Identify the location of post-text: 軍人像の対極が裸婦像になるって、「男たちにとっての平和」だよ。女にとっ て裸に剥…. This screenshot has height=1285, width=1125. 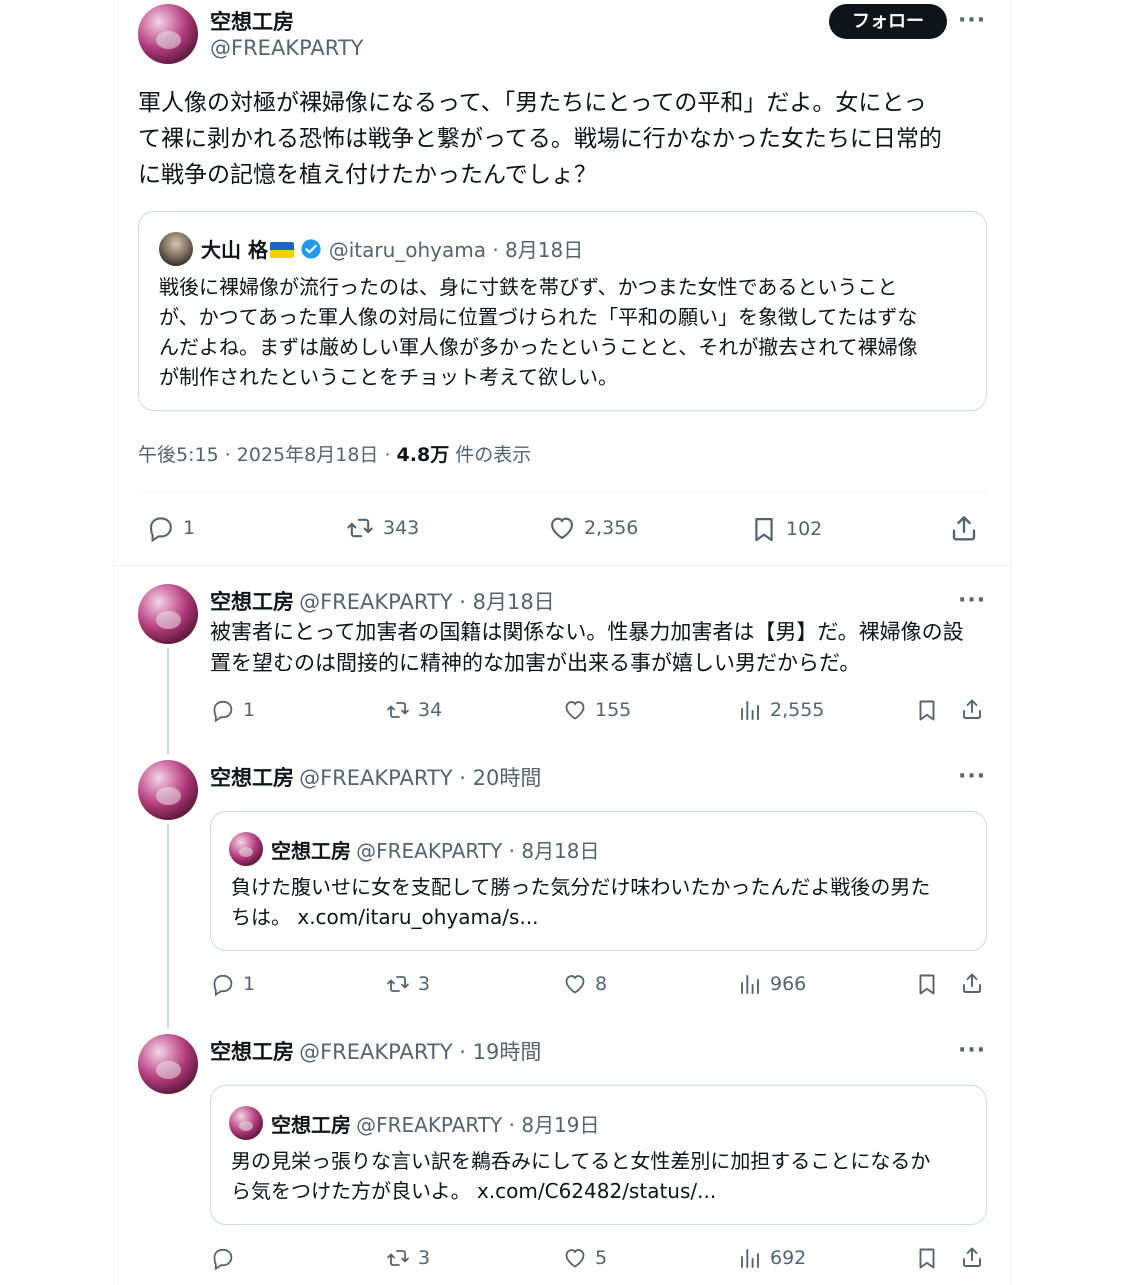
(563, 139).